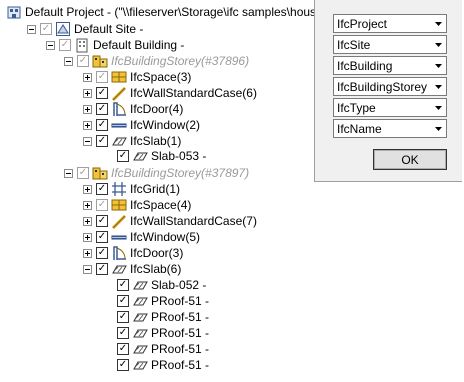  Describe the element at coordinates (157, 253) in the screenshot. I see `tree-node-label: IfcDoor(3)` at that location.